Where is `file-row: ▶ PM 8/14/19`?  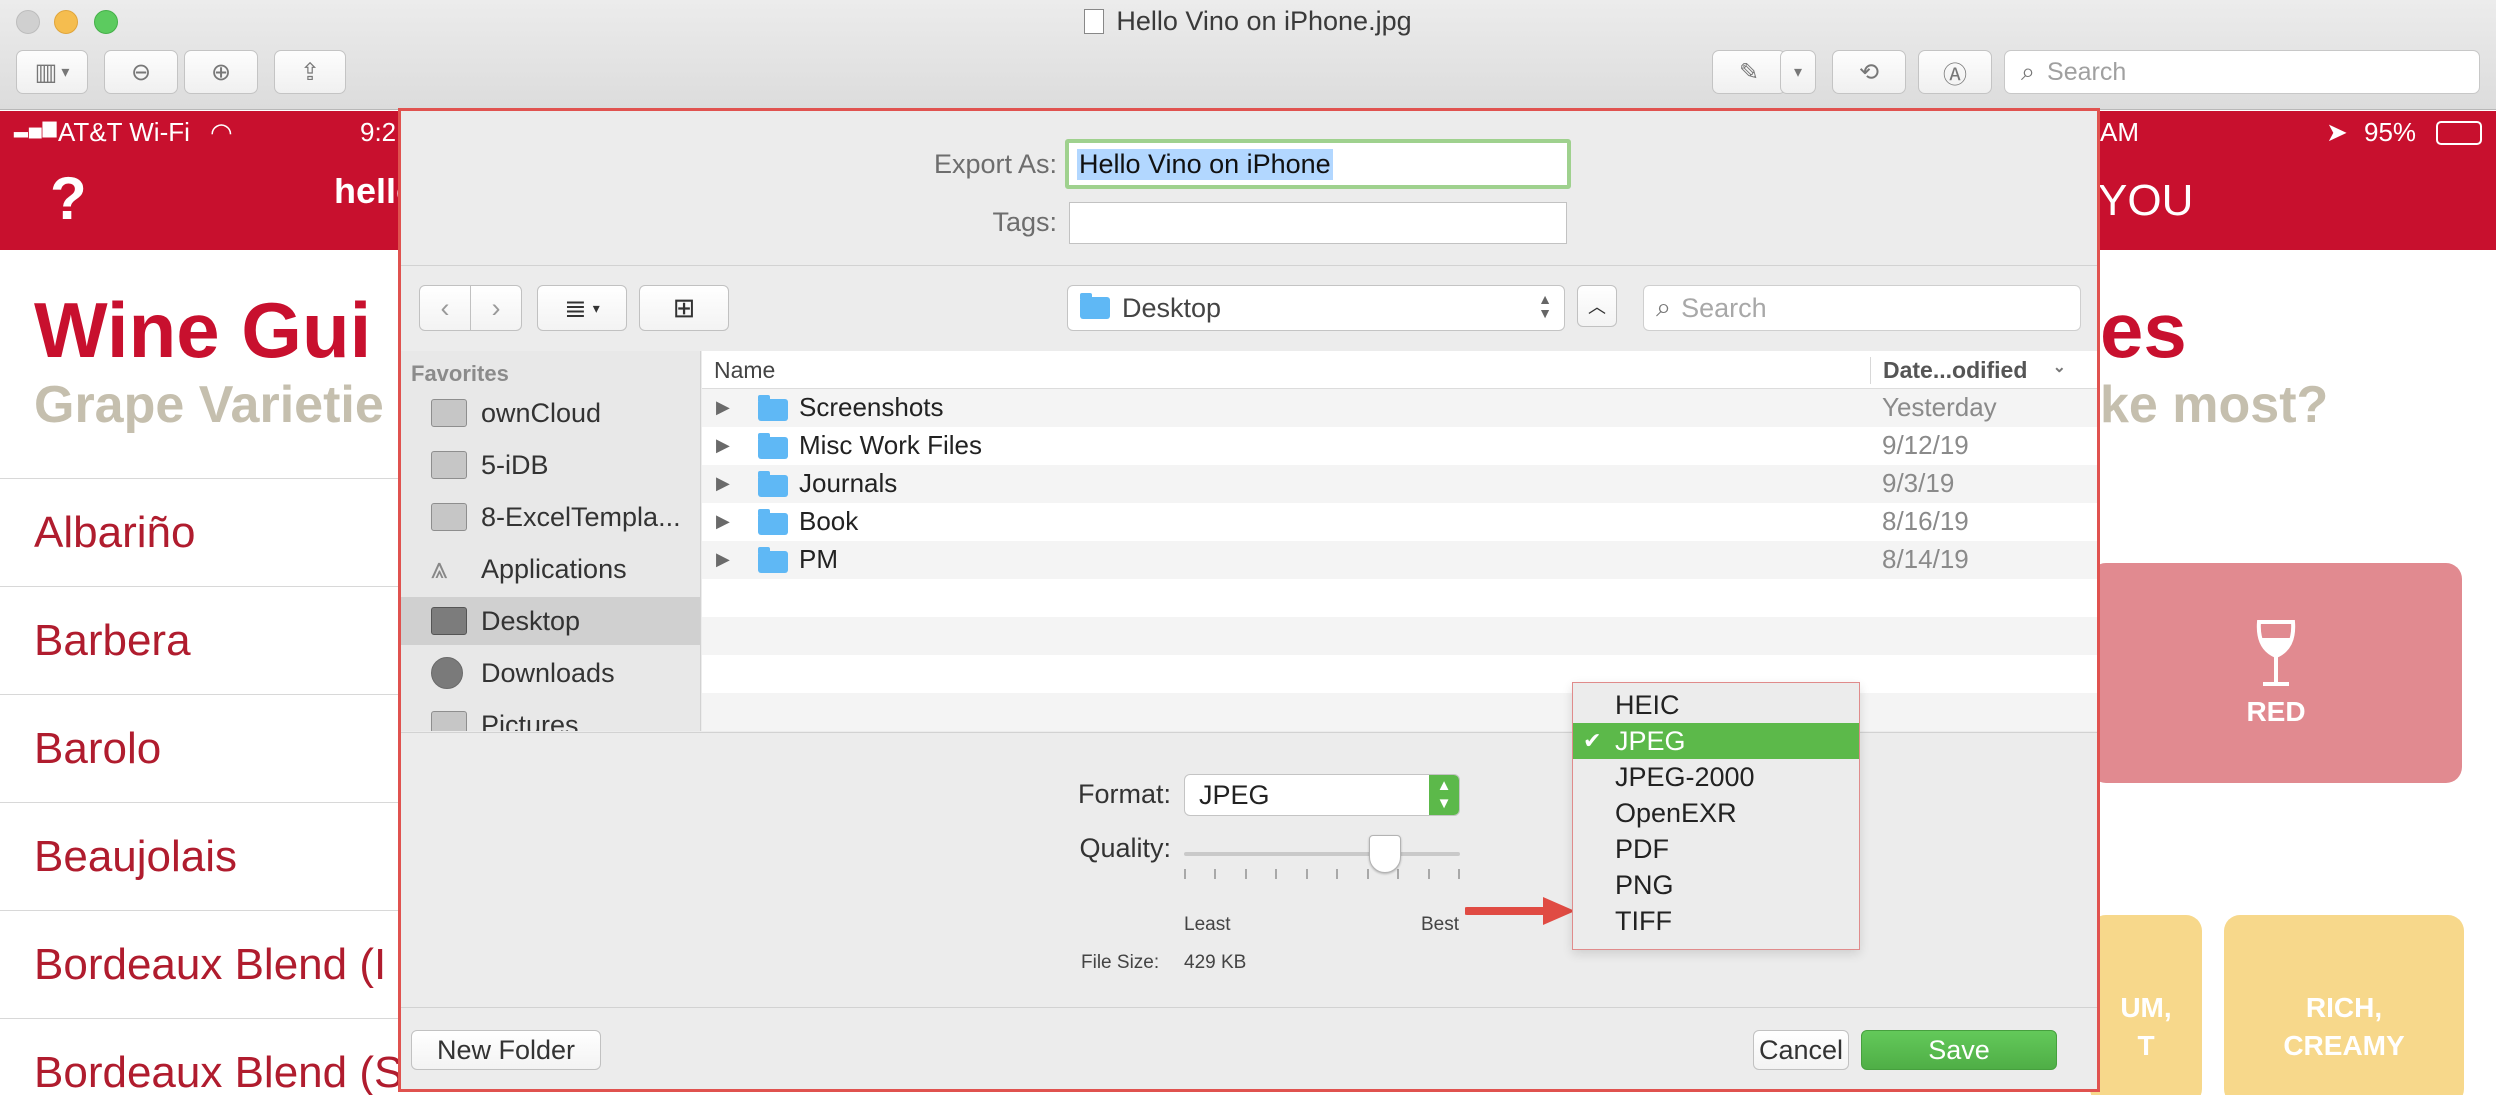
file-row: ▶ PM 8/14/19 is located at coordinates (1399, 560).